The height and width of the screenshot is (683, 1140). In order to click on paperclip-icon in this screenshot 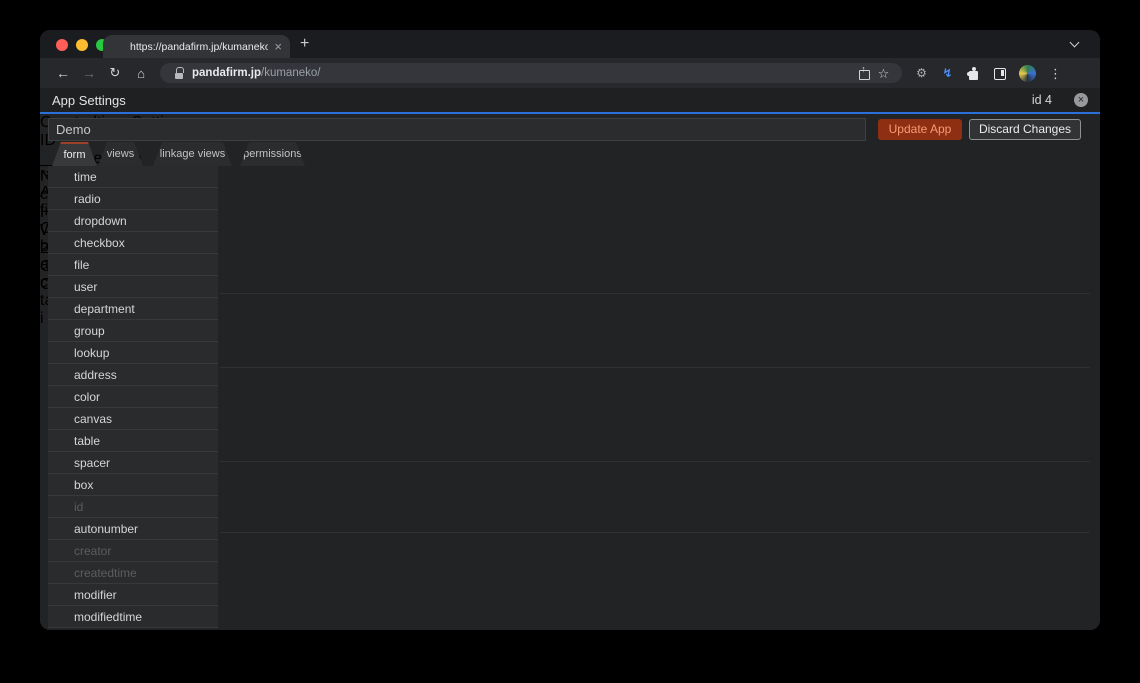, I will do `click(71, 208)`.